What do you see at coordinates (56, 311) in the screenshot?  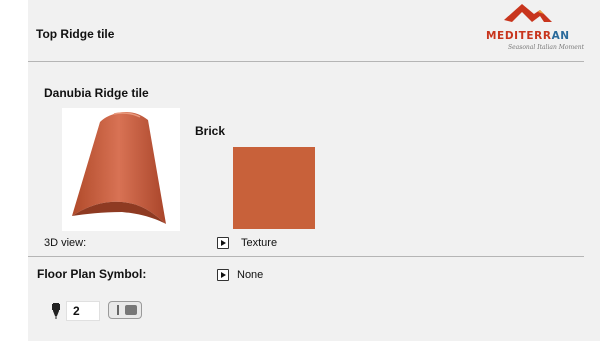 I see `pen-icon` at bounding box center [56, 311].